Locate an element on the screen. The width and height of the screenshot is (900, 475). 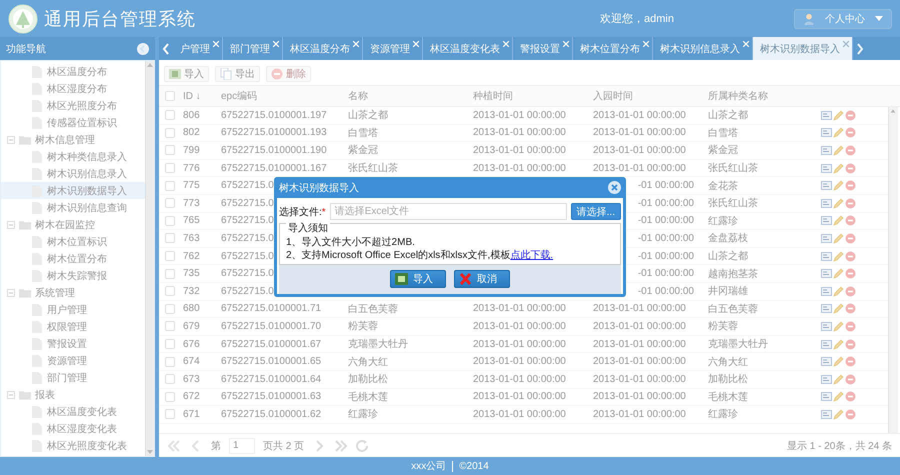
tree-item: 警报设置 is located at coordinates (73, 343).